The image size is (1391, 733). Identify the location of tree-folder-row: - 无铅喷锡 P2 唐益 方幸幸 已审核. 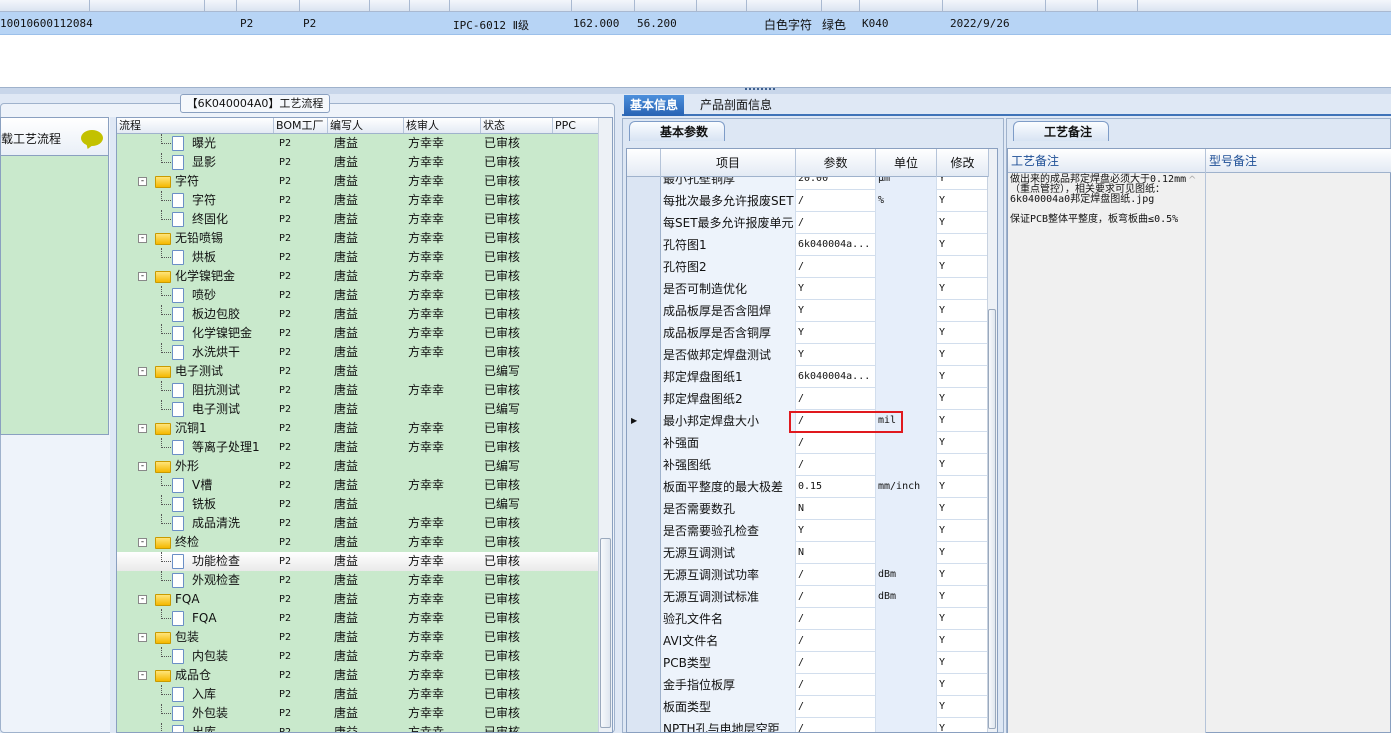
(358, 238).